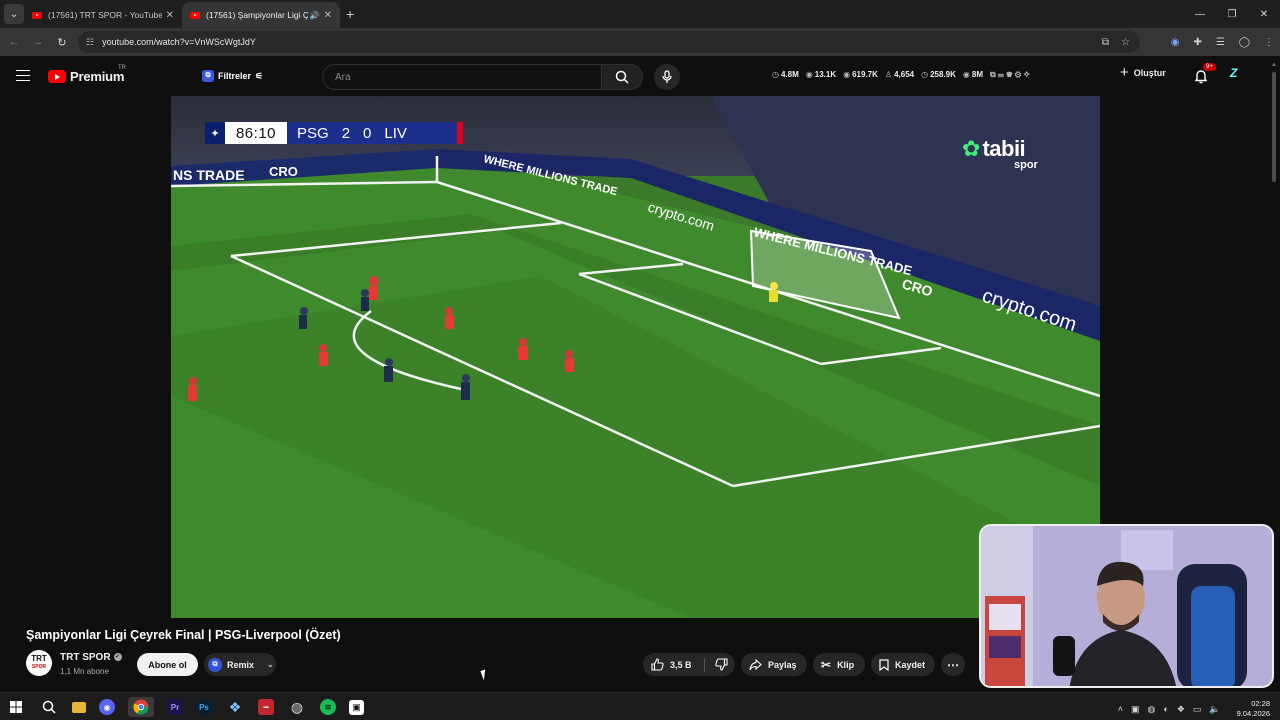 This screenshot has width=1280, height=720. Describe the element at coordinates (297, 707) in the screenshot. I see `obs-icon: ◍` at that location.